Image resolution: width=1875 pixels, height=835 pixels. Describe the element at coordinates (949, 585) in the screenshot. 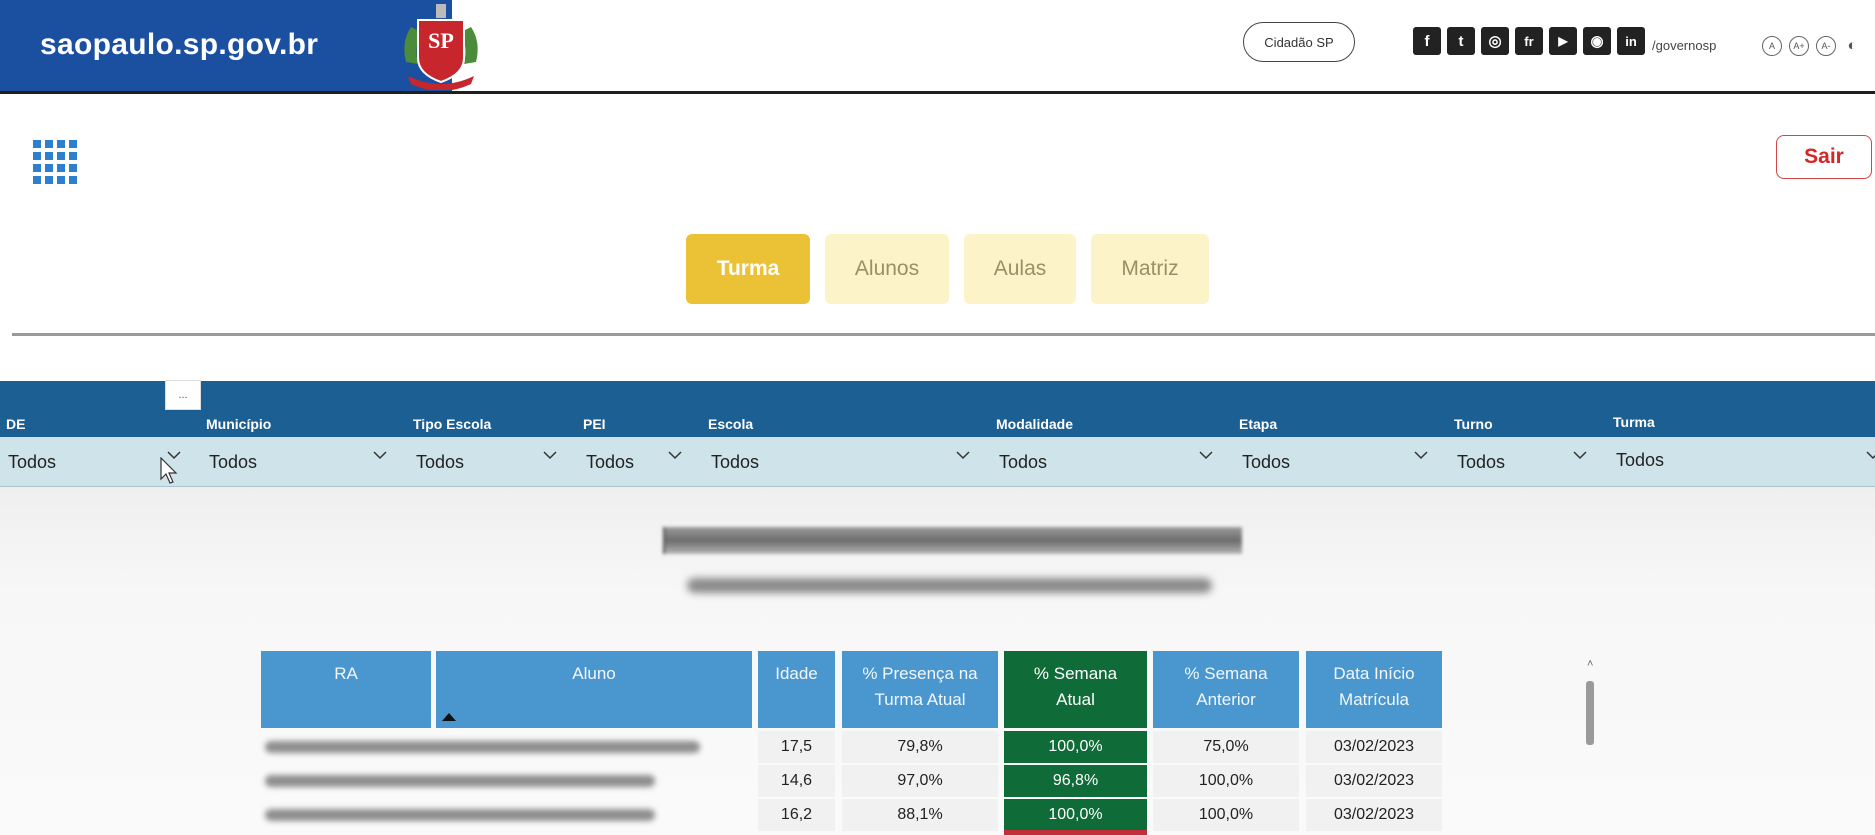

I see `redacted-class-info` at that location.